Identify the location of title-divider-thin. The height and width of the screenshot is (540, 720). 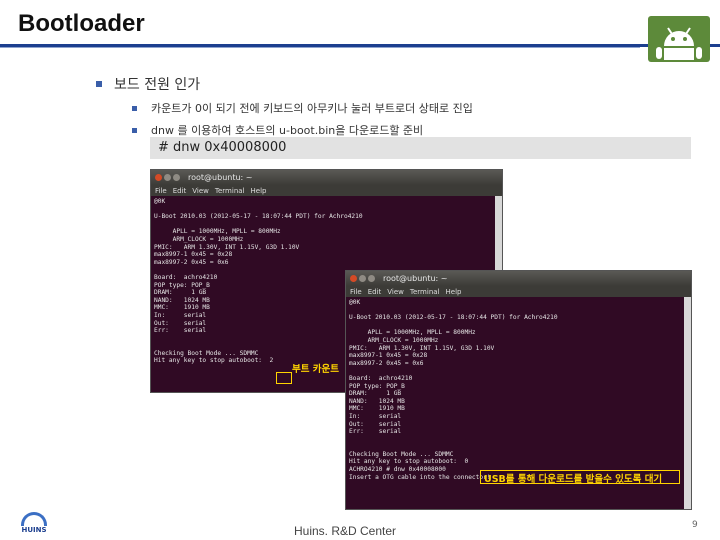
(320, 47).